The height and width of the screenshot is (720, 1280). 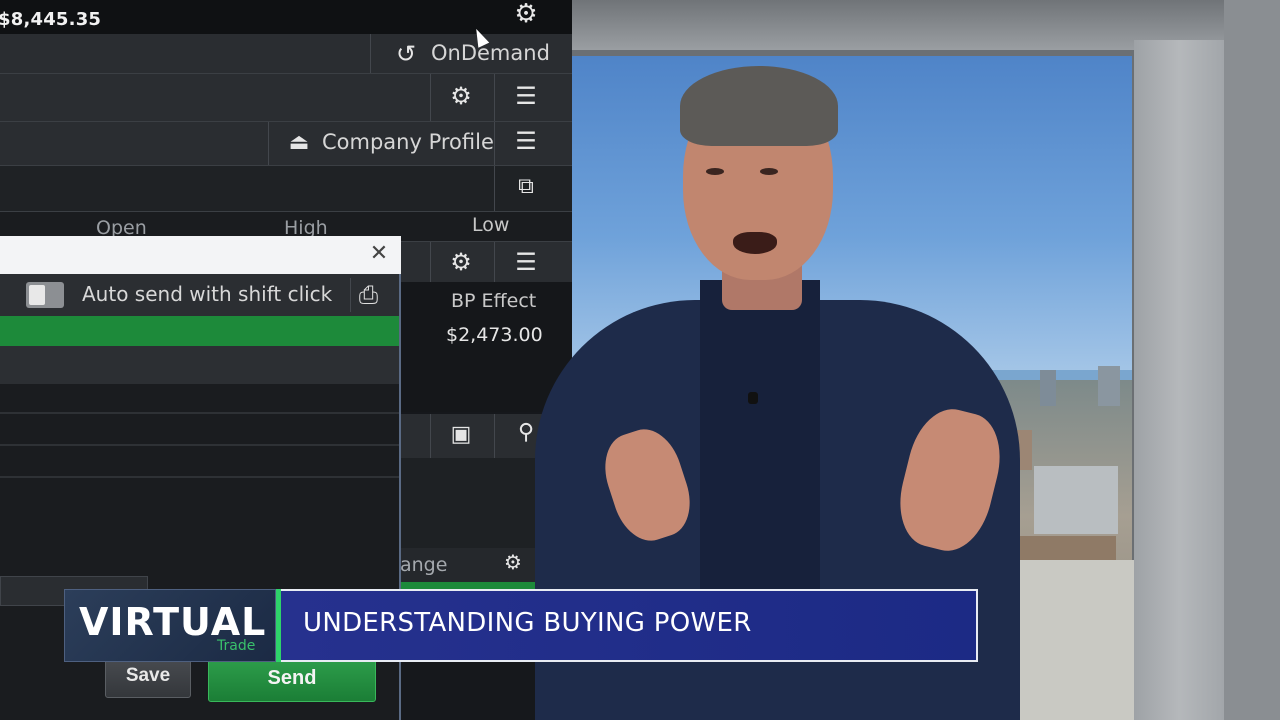 I want to click on lapel-mic, so click(x=753, y=398).